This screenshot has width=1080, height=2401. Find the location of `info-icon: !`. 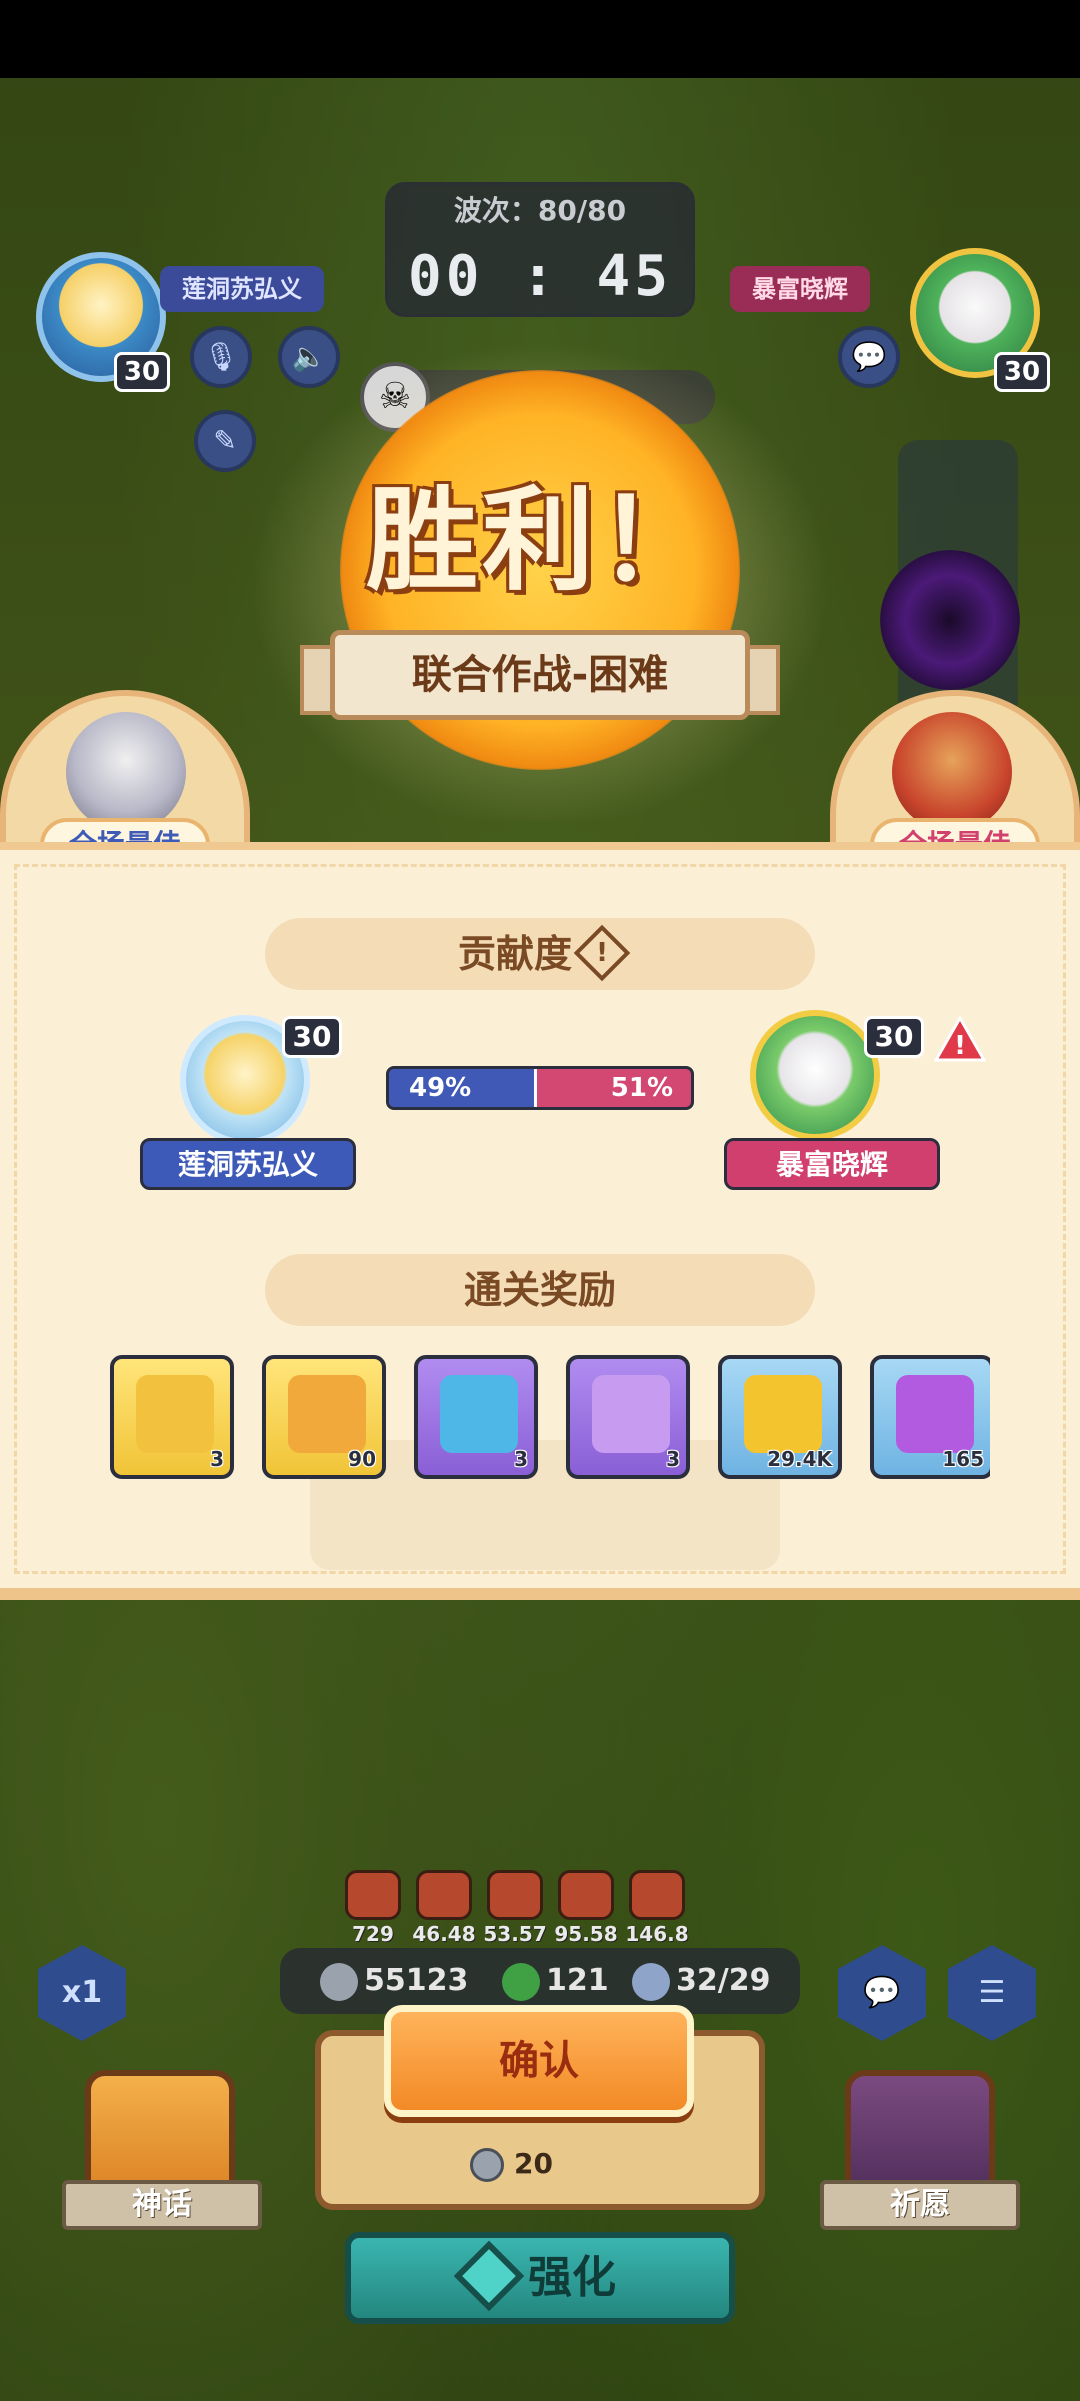

info-icon: ! is located at coordinates (602, 952).